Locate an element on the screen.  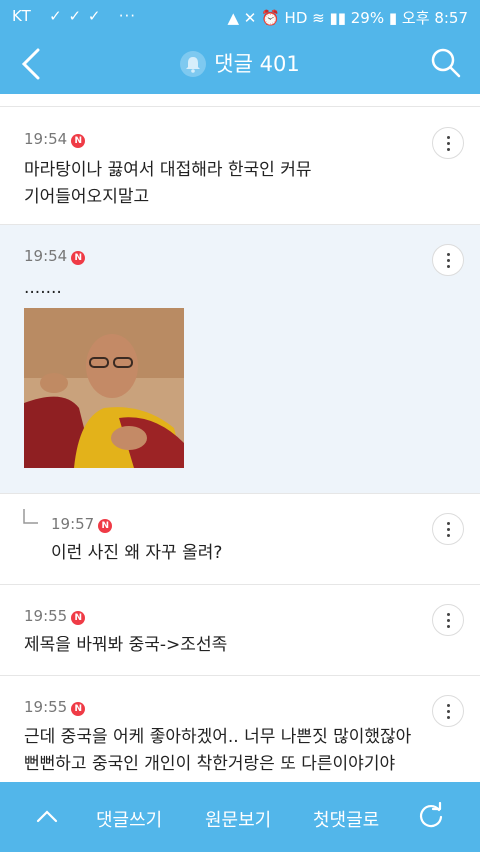
carrier-label: KT is located at coordinates (22, 16).